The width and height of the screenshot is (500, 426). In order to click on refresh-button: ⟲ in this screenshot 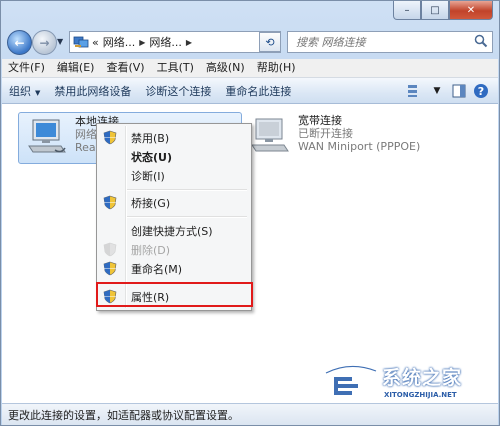, I will do `click(270, 42)`.